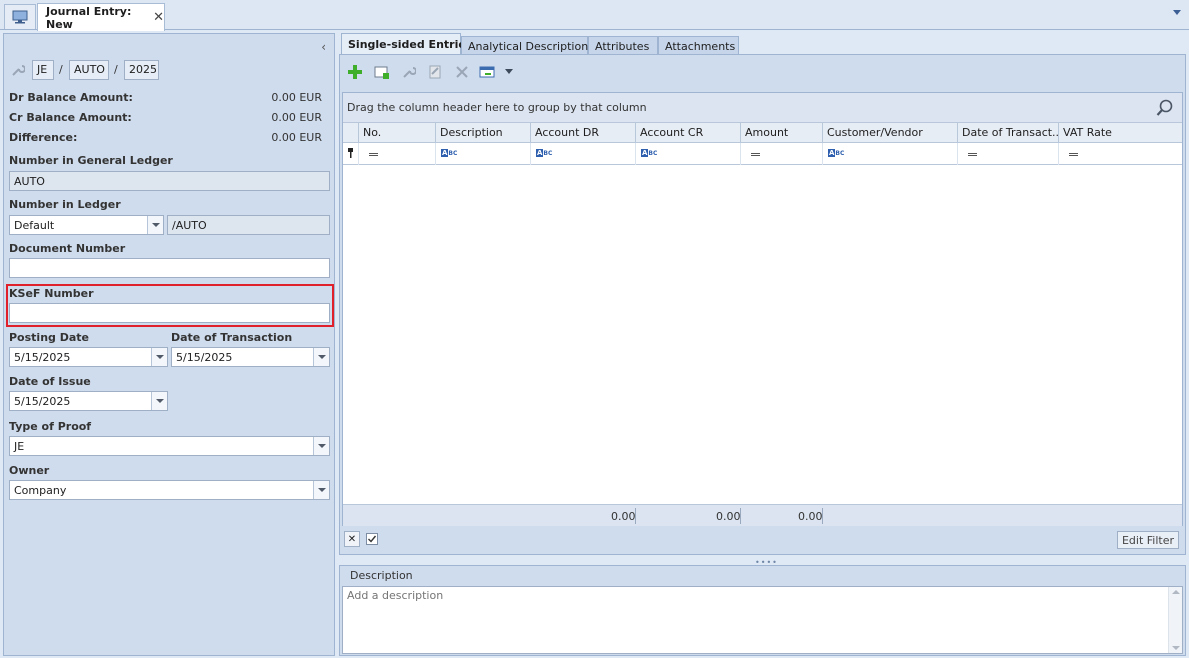 This screenshot has width=1189, height=658. I want to click on filter-cell-account-dr: ABC, so click(582, 154).